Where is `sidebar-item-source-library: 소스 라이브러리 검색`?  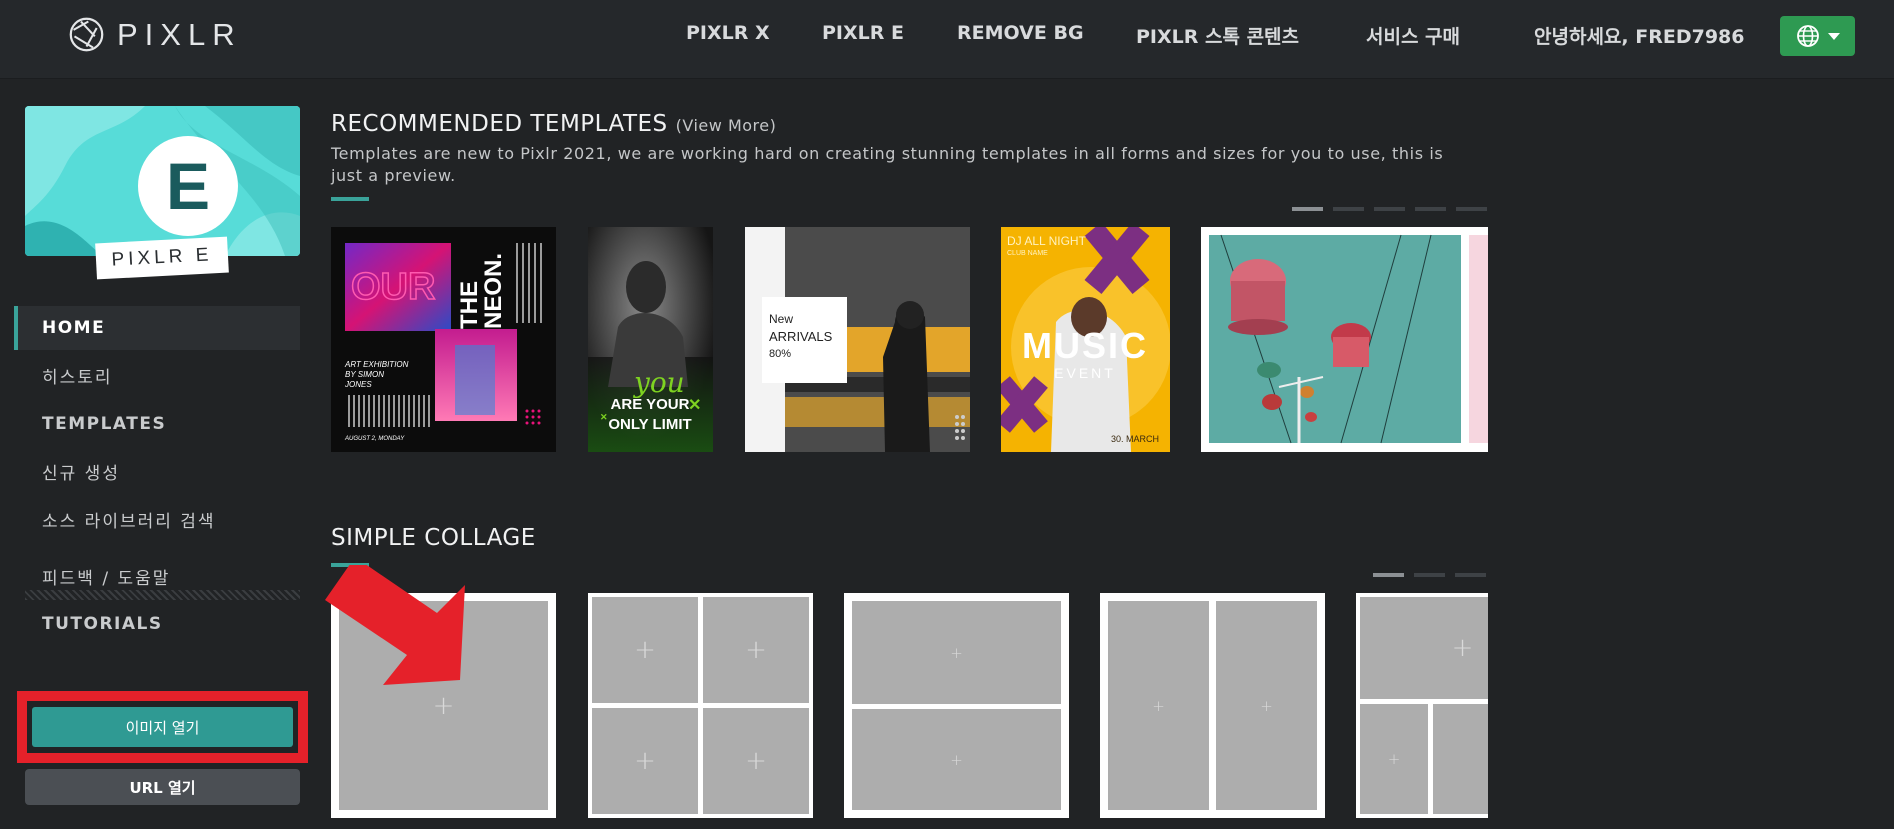 sidebar-item-source-library: 소스 라이브러리 검색 is located at coordinates (157, 519).